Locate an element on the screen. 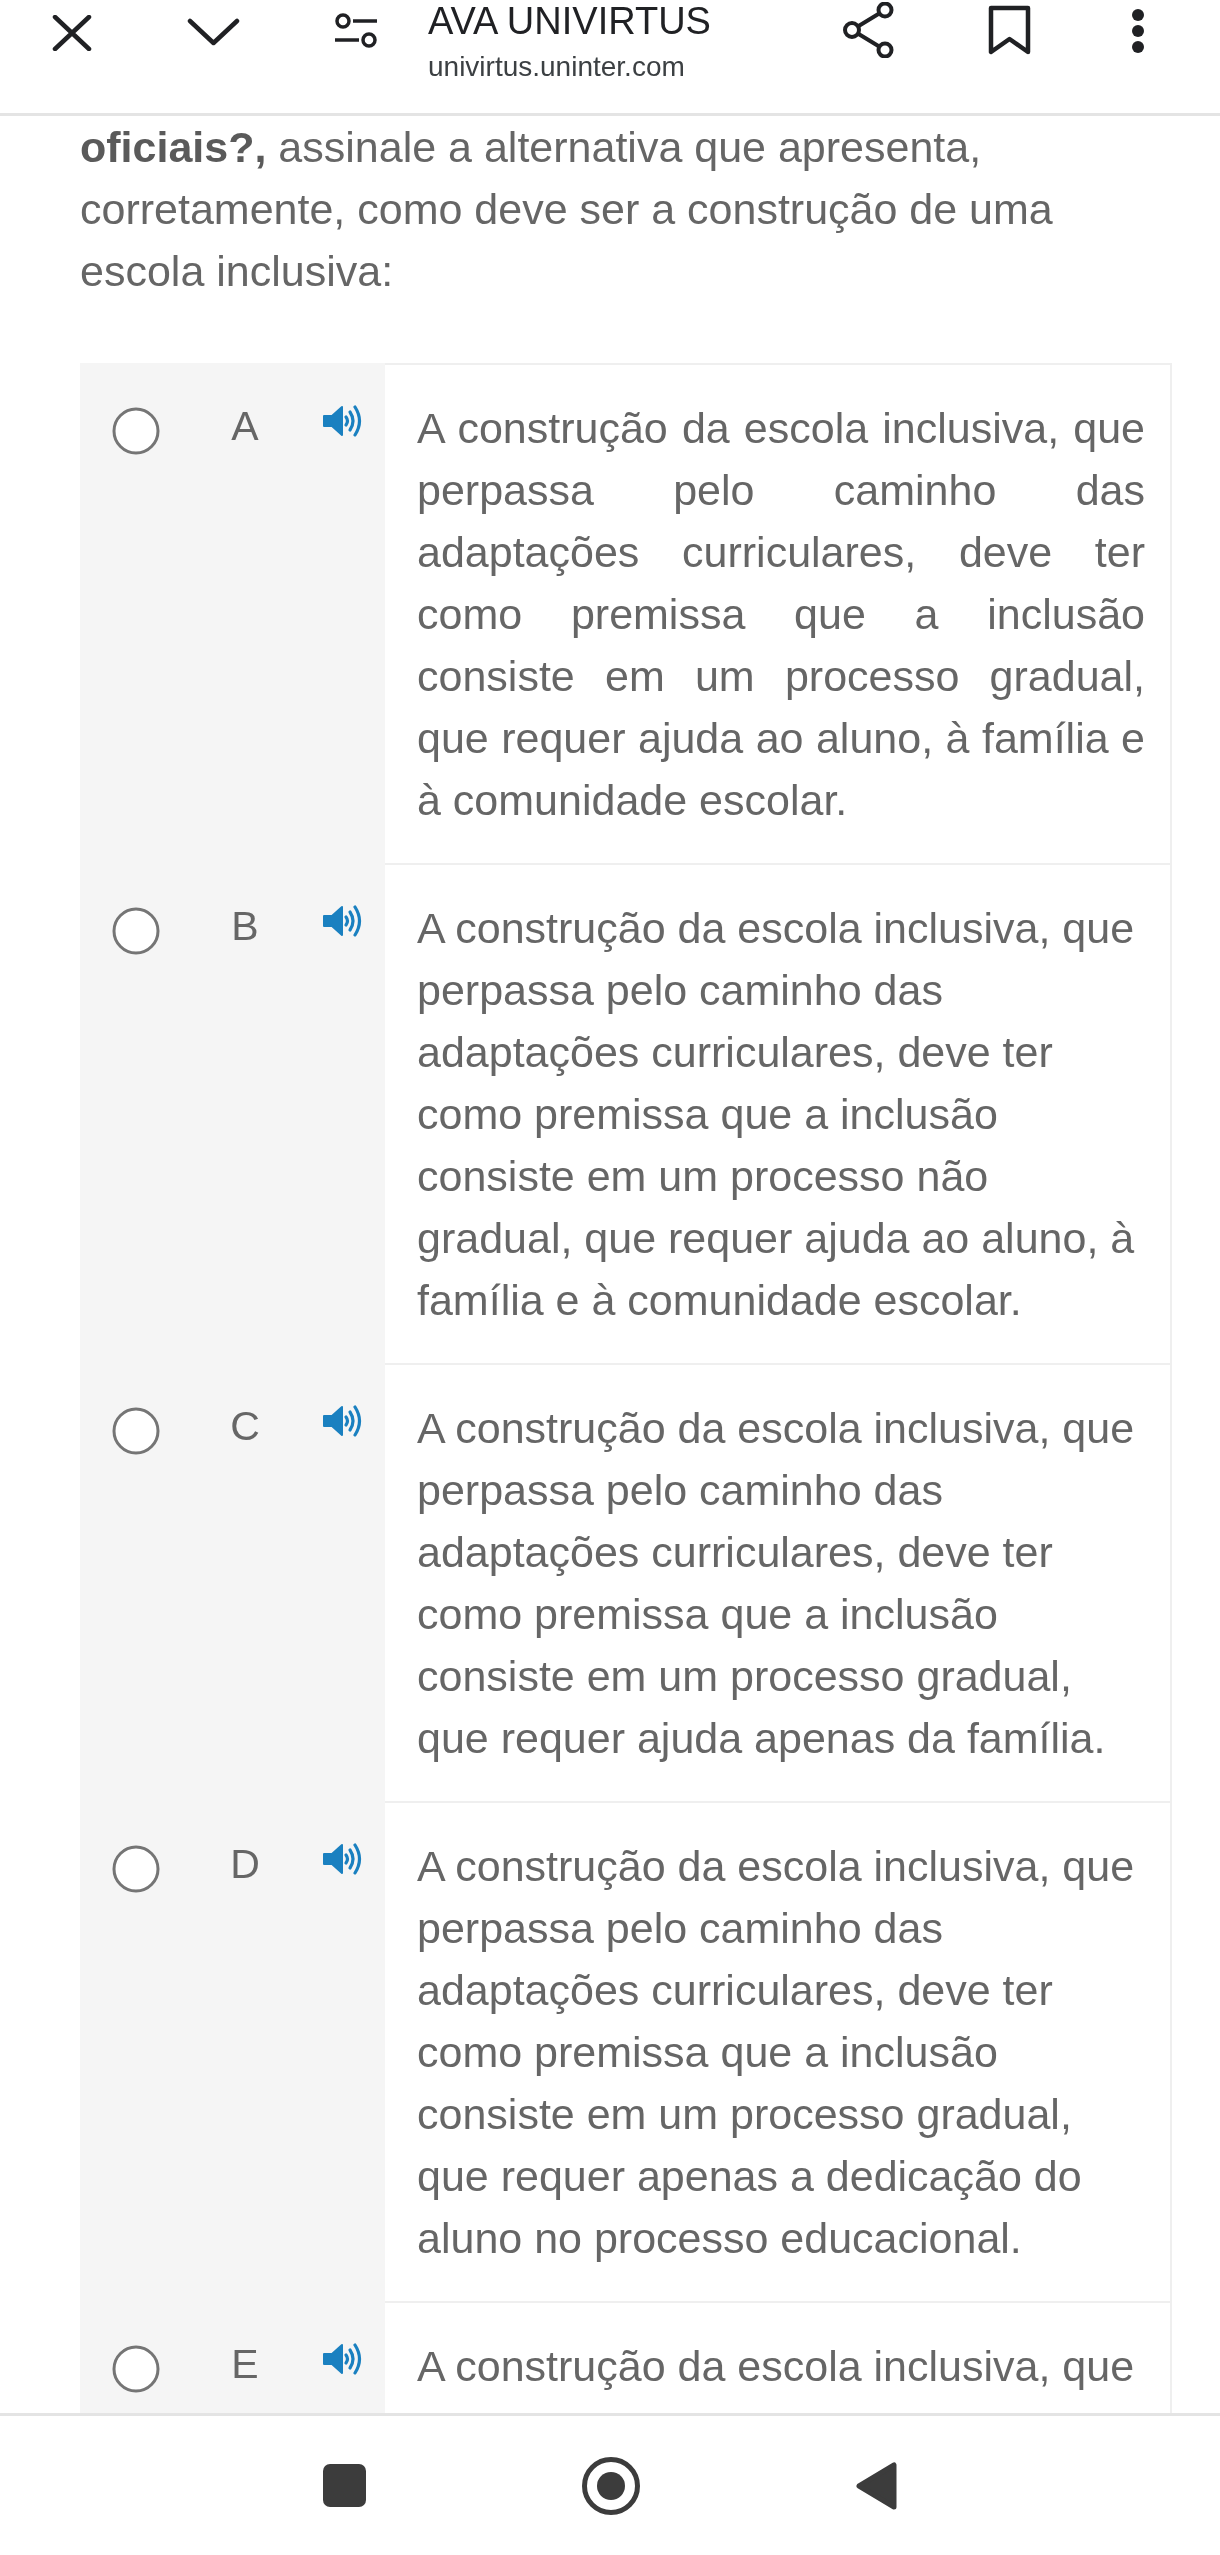 The height and width of the screenshot is (2555, 1220). option-text: A construção da escola inclusiva, que perpassa pelo caminho das adaptações curriculares, deve ter como premissa que a inclusão consiste em um processo gradual, que requer ajuda ao aluno, à família e à comunidade escolar. is located at coordinates (781, 614).